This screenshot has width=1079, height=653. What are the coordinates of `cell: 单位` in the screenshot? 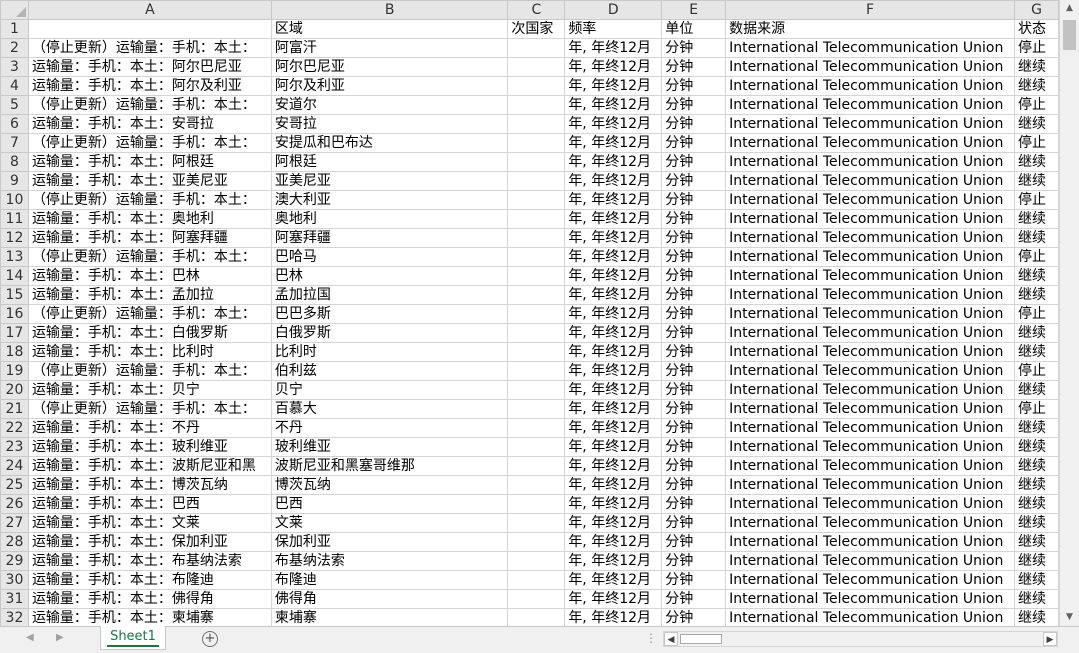 It's located at (694, 29).